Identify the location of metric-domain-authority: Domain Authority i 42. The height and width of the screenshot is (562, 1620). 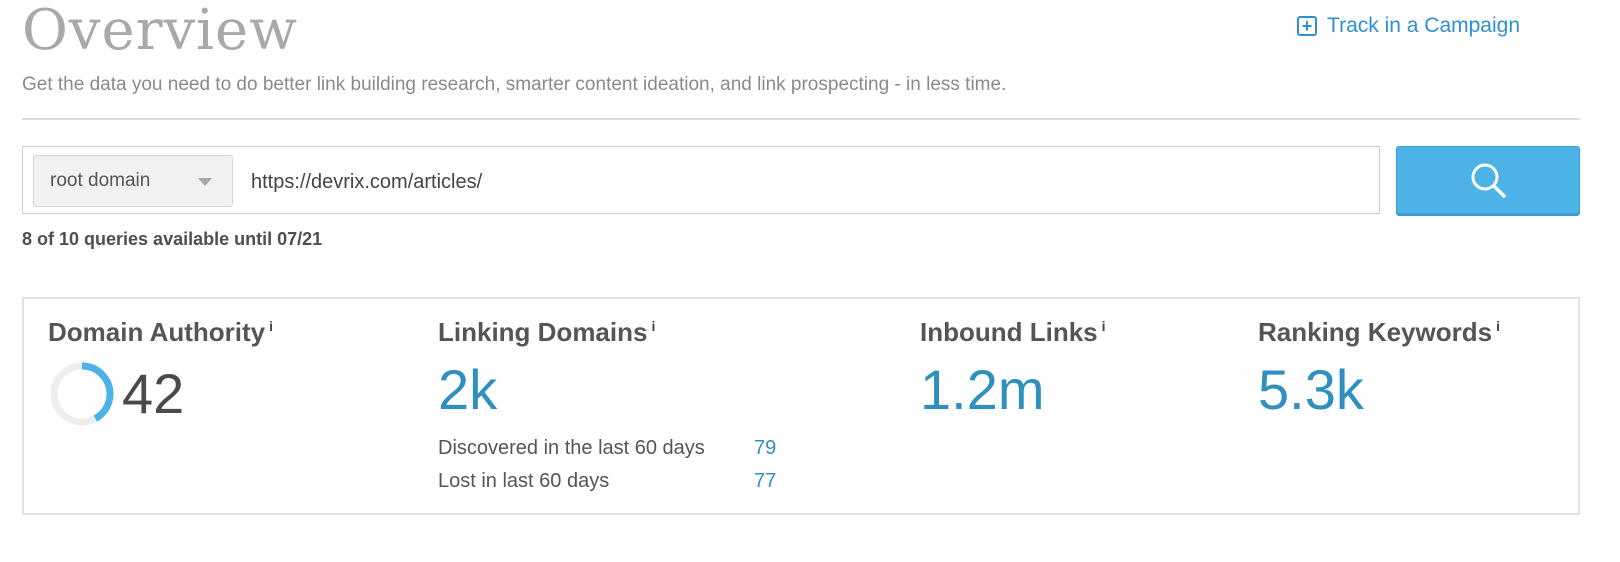
(160, 372).